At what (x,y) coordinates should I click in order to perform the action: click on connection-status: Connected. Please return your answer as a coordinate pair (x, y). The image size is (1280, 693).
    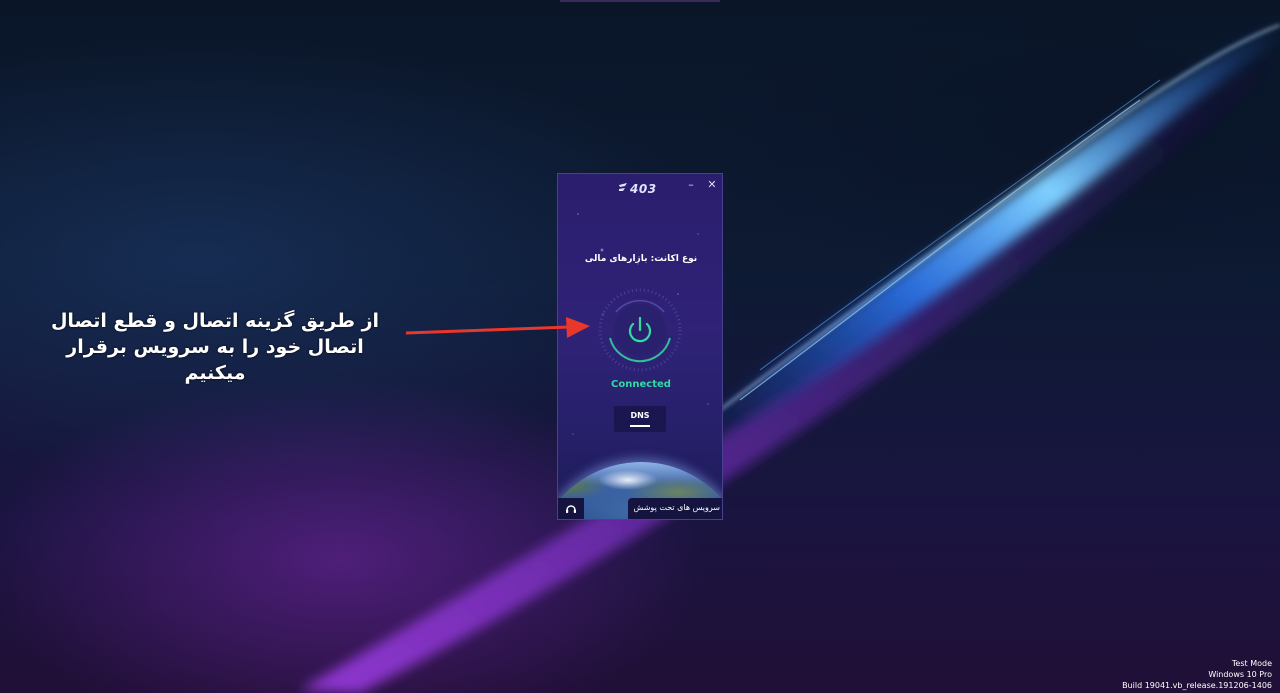
    Looking at the image, I should click on (641, 384).